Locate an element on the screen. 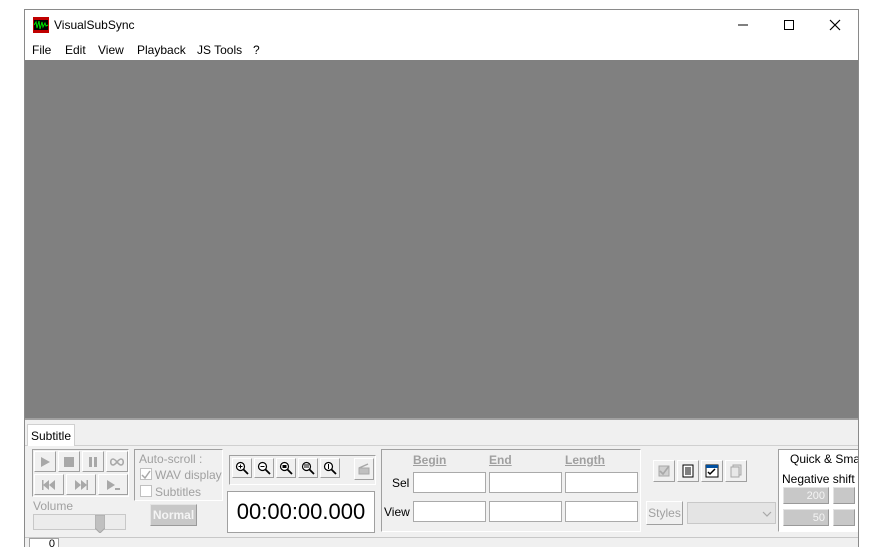  close-button is located at coordinates (835, 25).